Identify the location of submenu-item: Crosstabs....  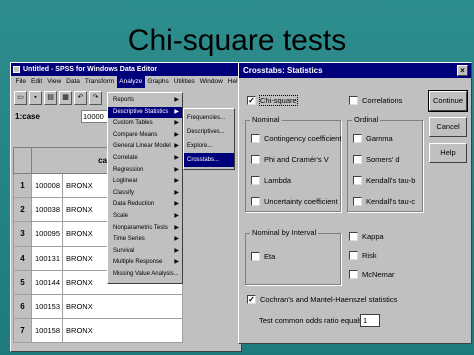
(209, 160).